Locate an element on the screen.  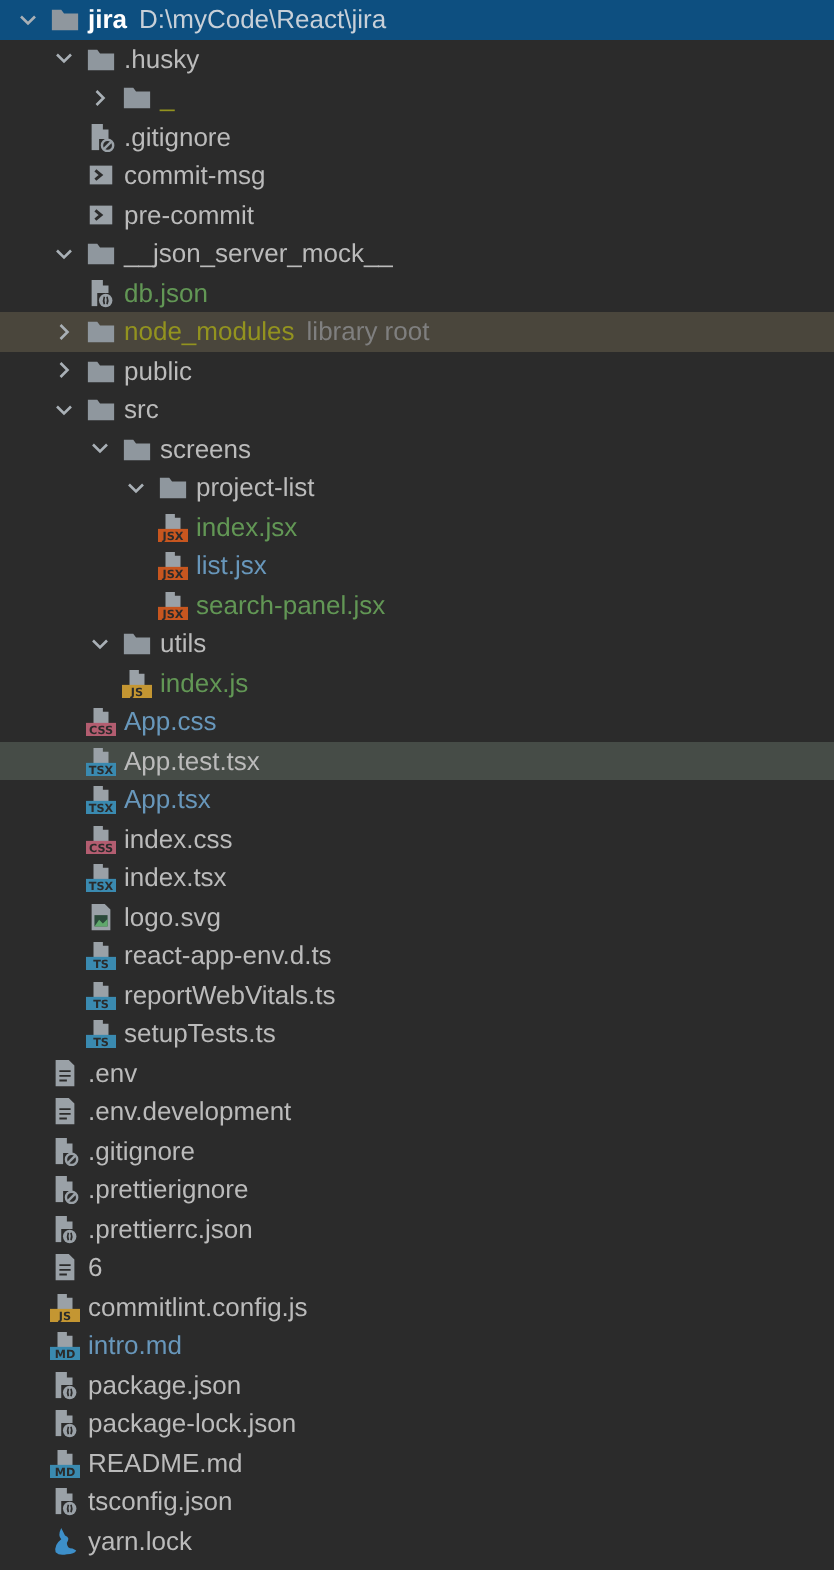
file-row: yarn.lock is located at coordinates (417, 1540).